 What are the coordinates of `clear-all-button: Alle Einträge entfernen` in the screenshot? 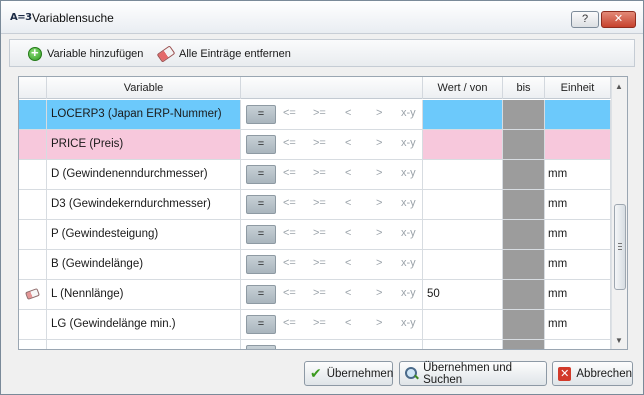 It's located at (223, 54).